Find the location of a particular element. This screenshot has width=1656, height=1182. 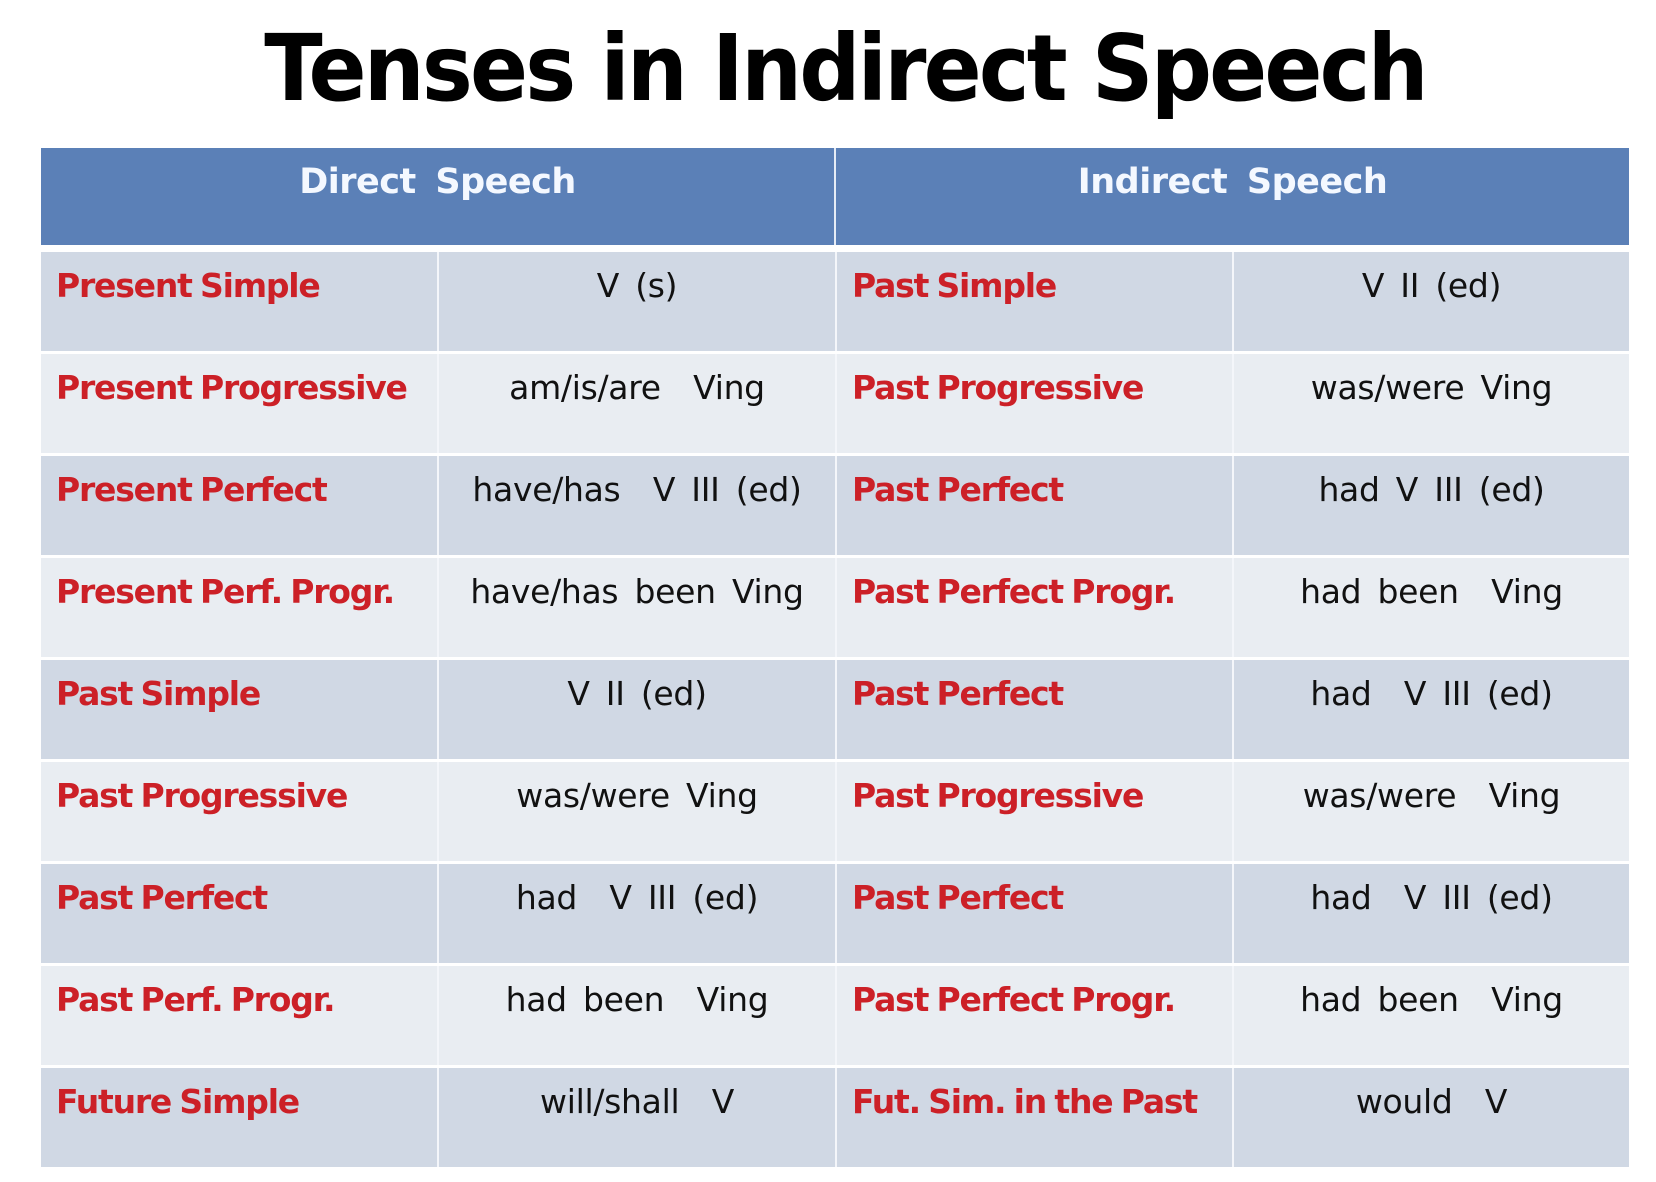

page-title: Tenses in Indirect Speech is located at coordinates (846, 68).